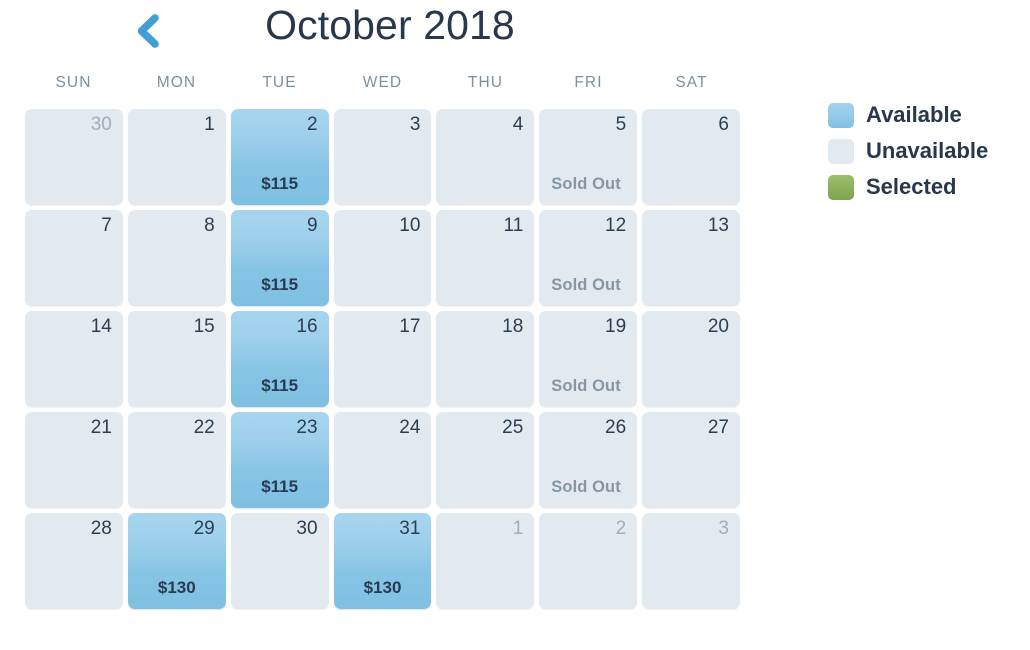 The image size is (1030, 650). Describe the element at coordinates (691, 258) in the screenshot. I see `day-cell: 13` at that location.